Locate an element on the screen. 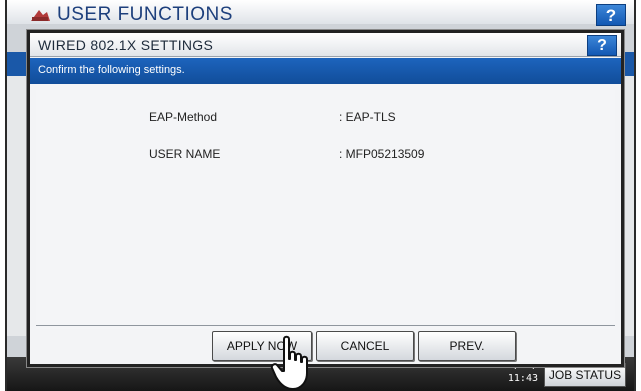 The image size is (641, 391). dialog-title-bar: WIRED 802.1X SETTINGS ? is located at coordinates (325, 45).